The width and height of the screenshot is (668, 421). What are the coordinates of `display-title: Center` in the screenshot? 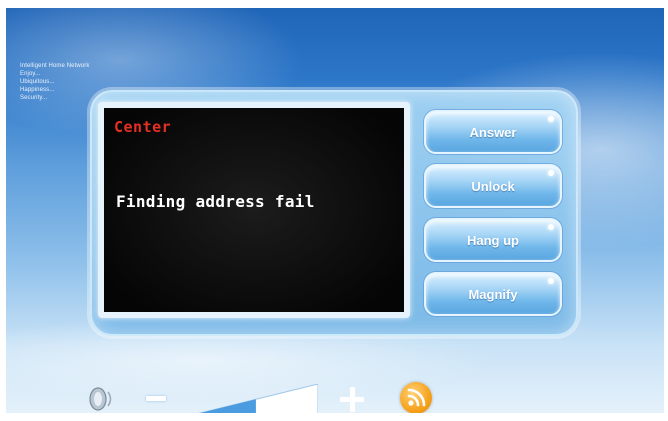 It's located at (143, 127).